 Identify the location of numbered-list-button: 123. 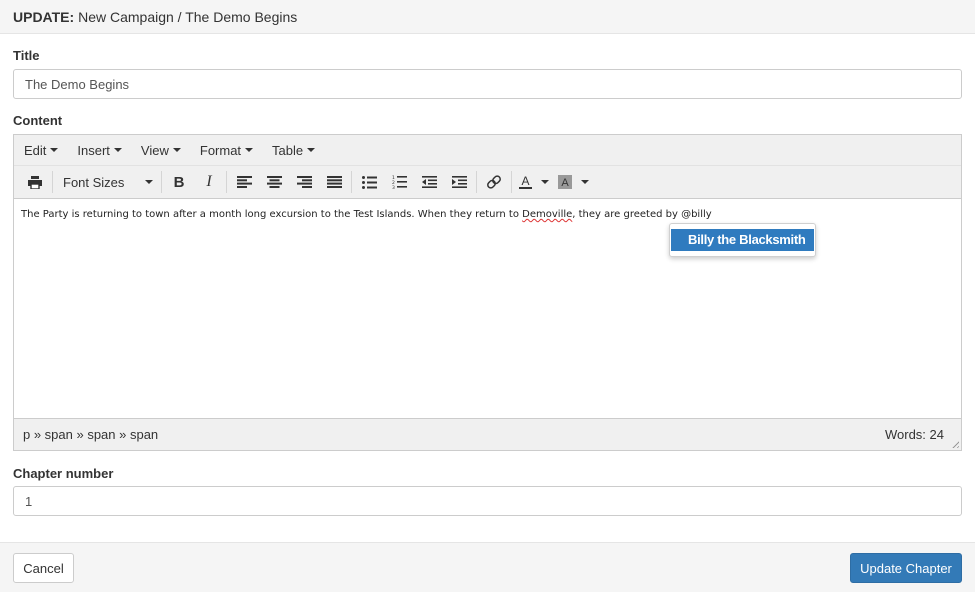
(399, 182).